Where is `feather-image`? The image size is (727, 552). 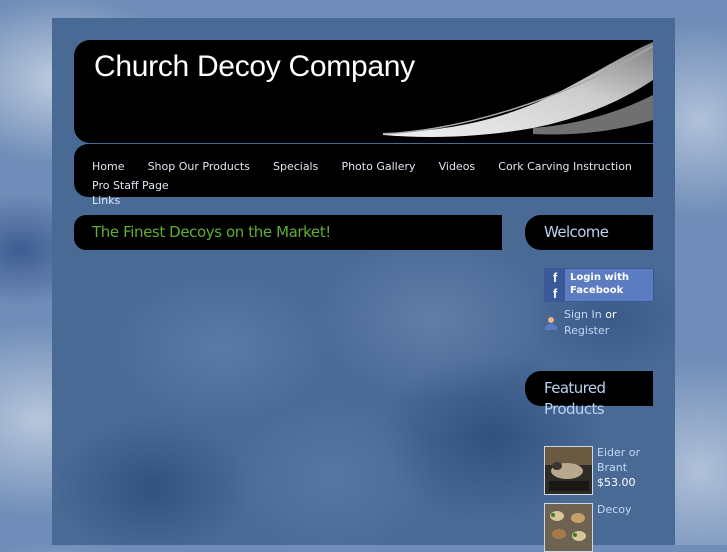 feather-image is located at coordinates (518, 89).